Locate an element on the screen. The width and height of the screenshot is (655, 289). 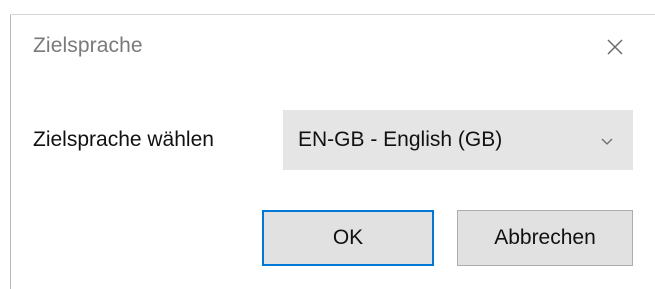
target-language-select: EN-GB - English (GB) is located at coordinates (458, 140).